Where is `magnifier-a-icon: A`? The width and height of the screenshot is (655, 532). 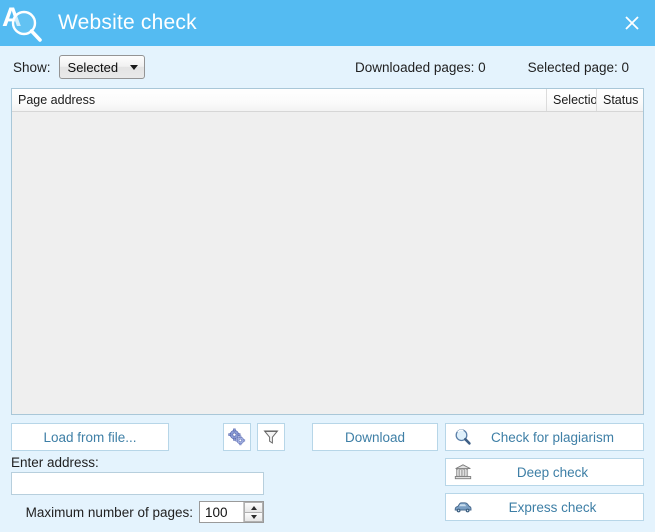
magnifier-a-icon: A is located at coordinates (23, 23).